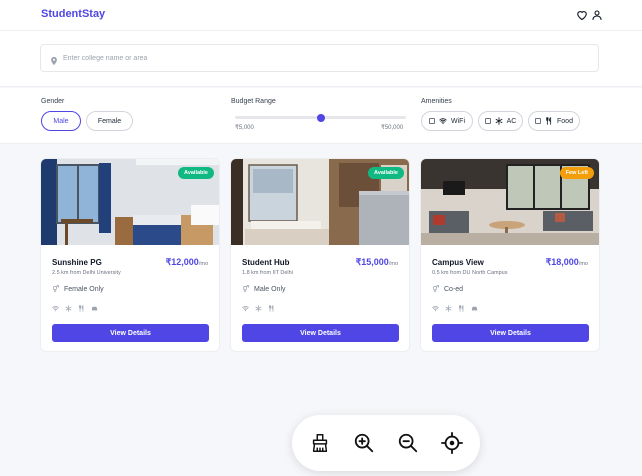 The width and height of the screenshot is (642, 476). I want to click on broom-icon, so click(320, 443).